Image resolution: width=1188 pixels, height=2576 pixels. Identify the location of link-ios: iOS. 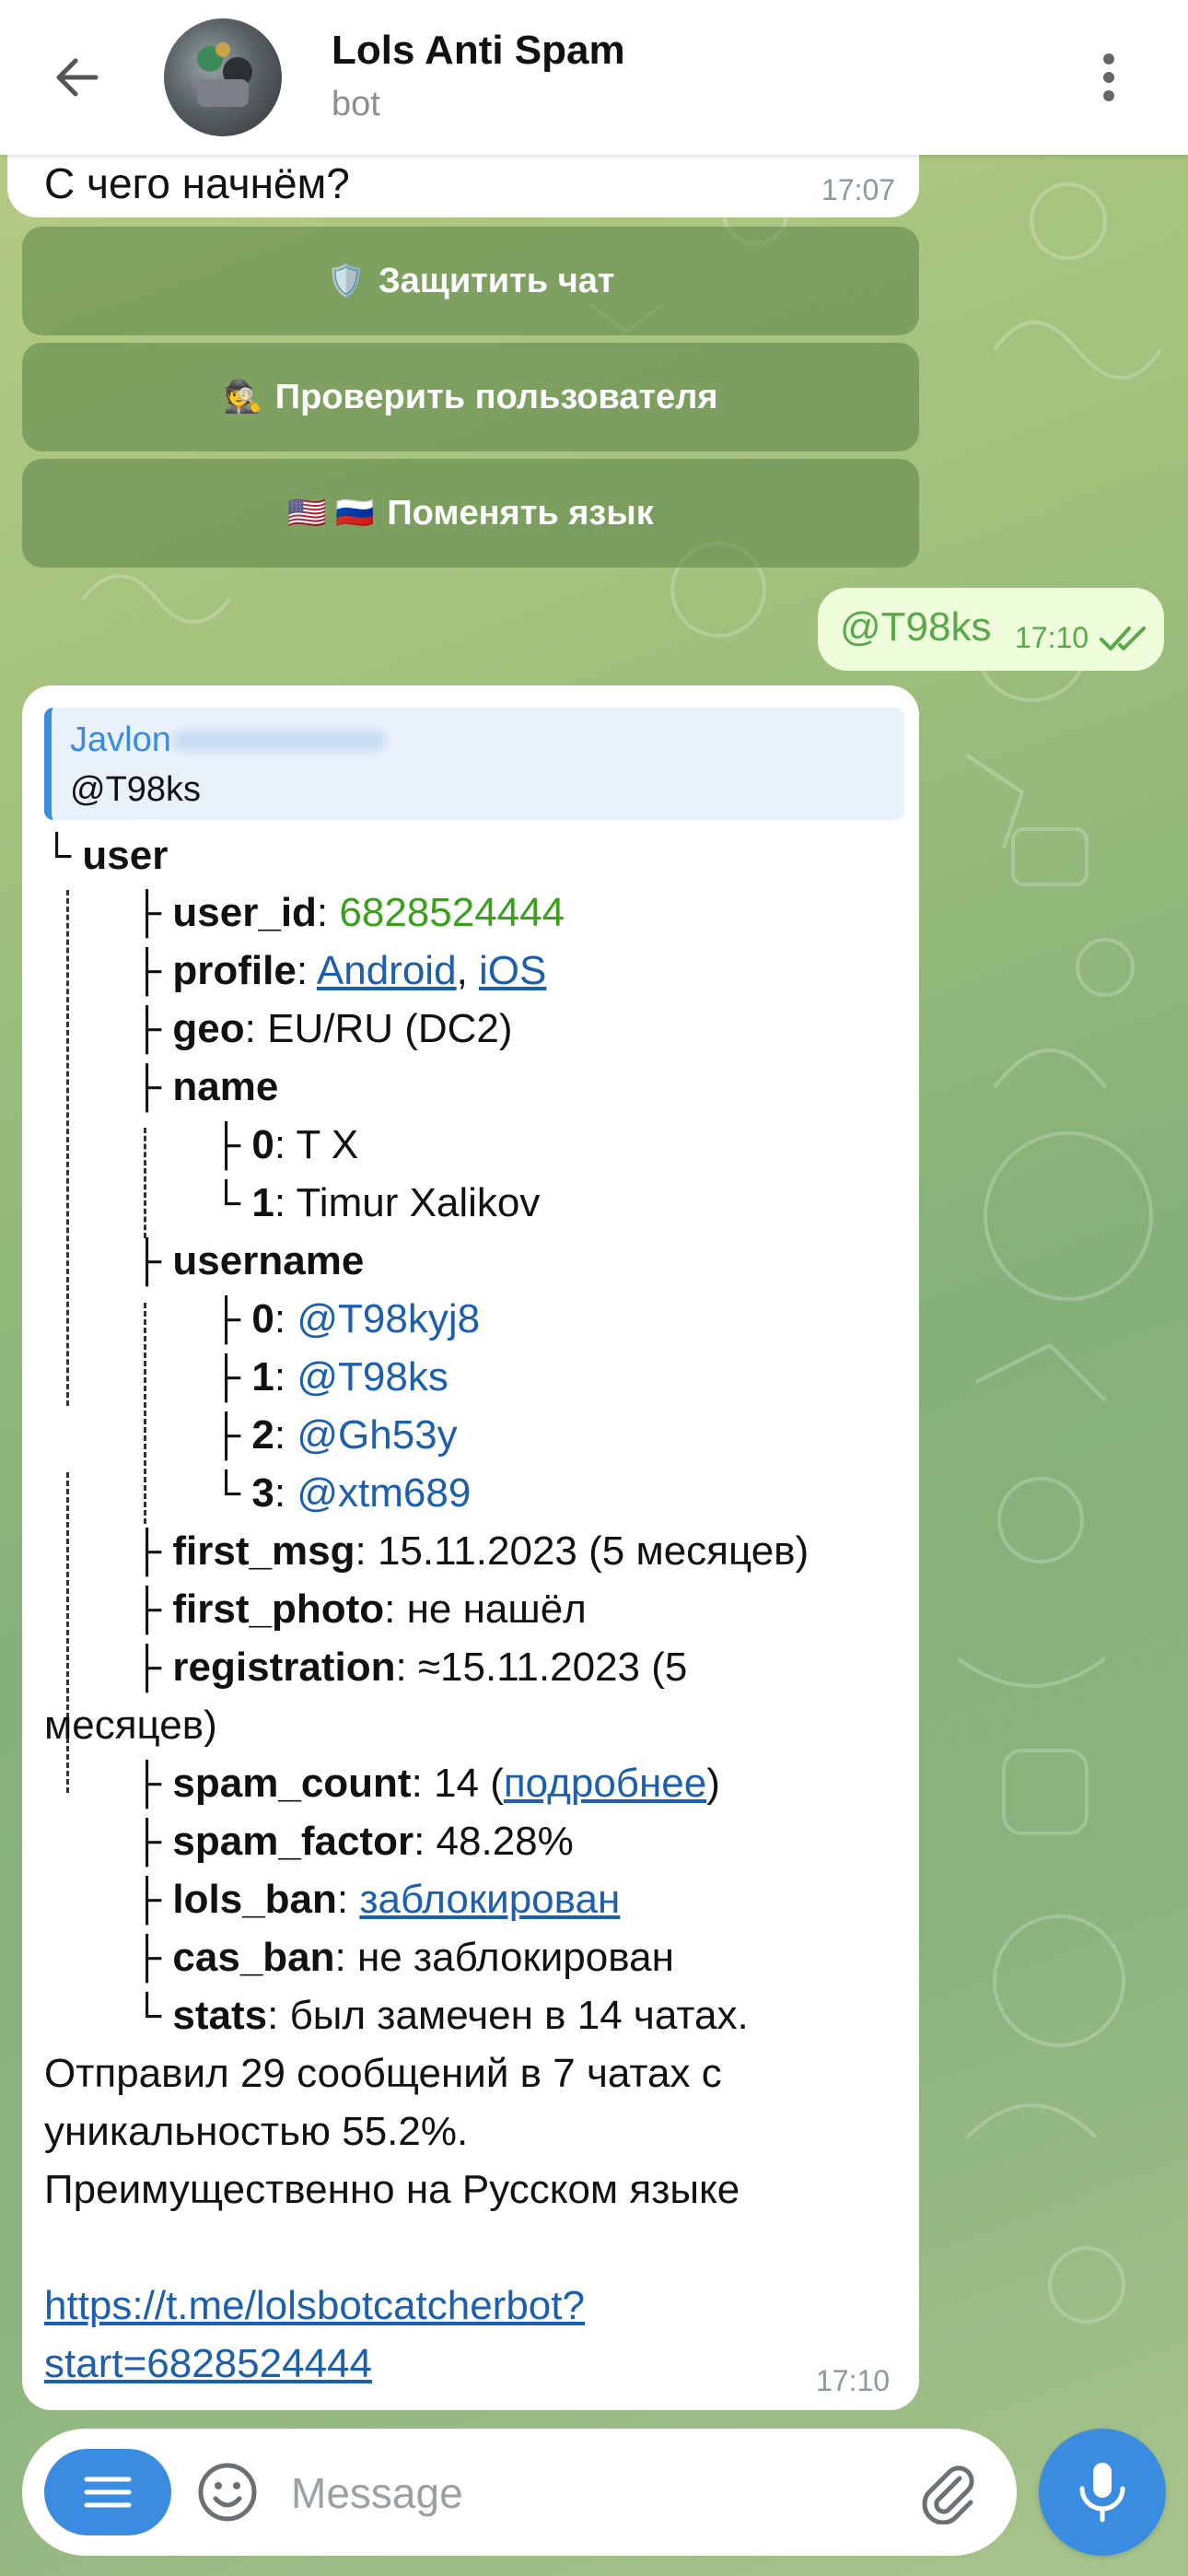
(512, 971).